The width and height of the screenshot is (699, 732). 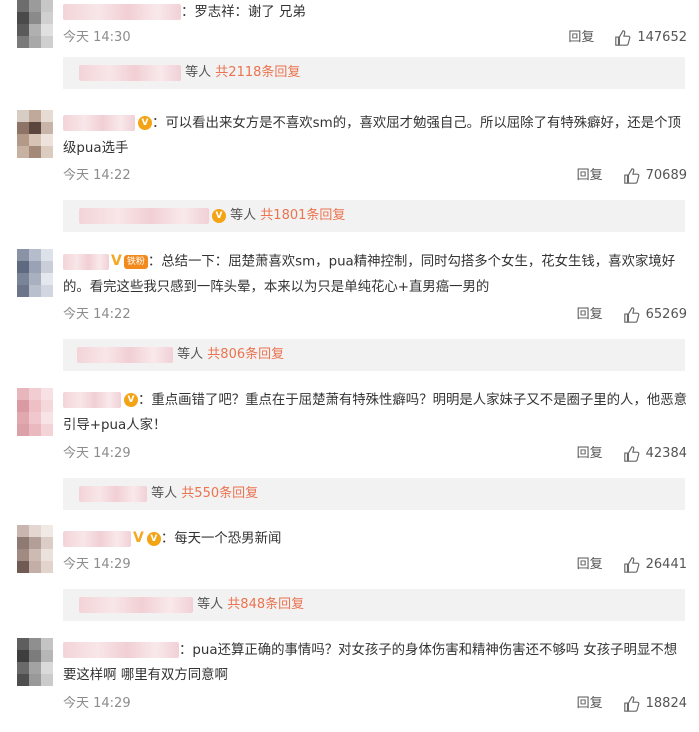 I want to click on like-button: 65269, so click(x=655, y=315).